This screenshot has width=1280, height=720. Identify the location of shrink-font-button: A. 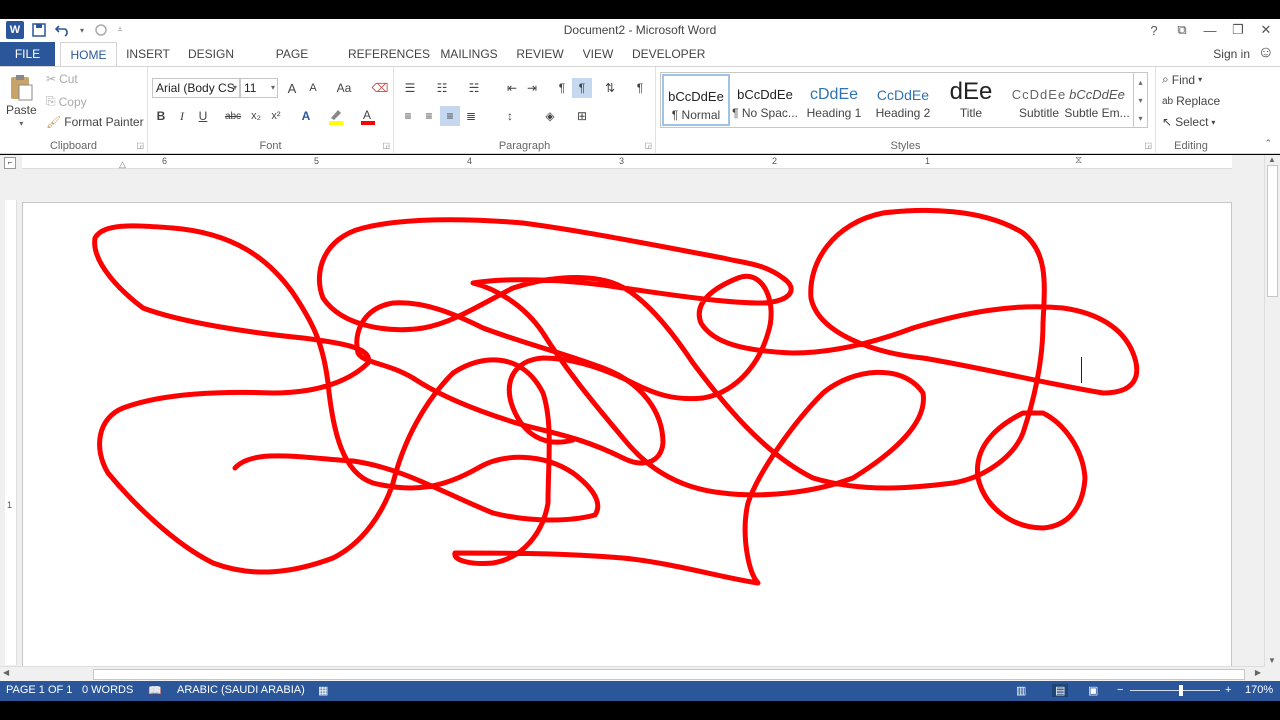
(313, 88).